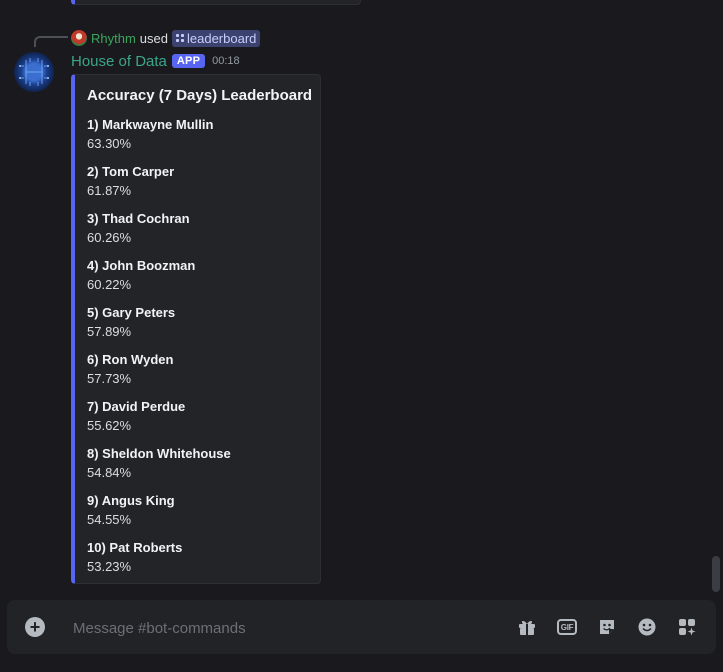 This screenshot has height=672, width=723. Describe the element at coordinates (130, 359) in the screenshot. I see `entry-name: 6) Ron Wyden` at that location.